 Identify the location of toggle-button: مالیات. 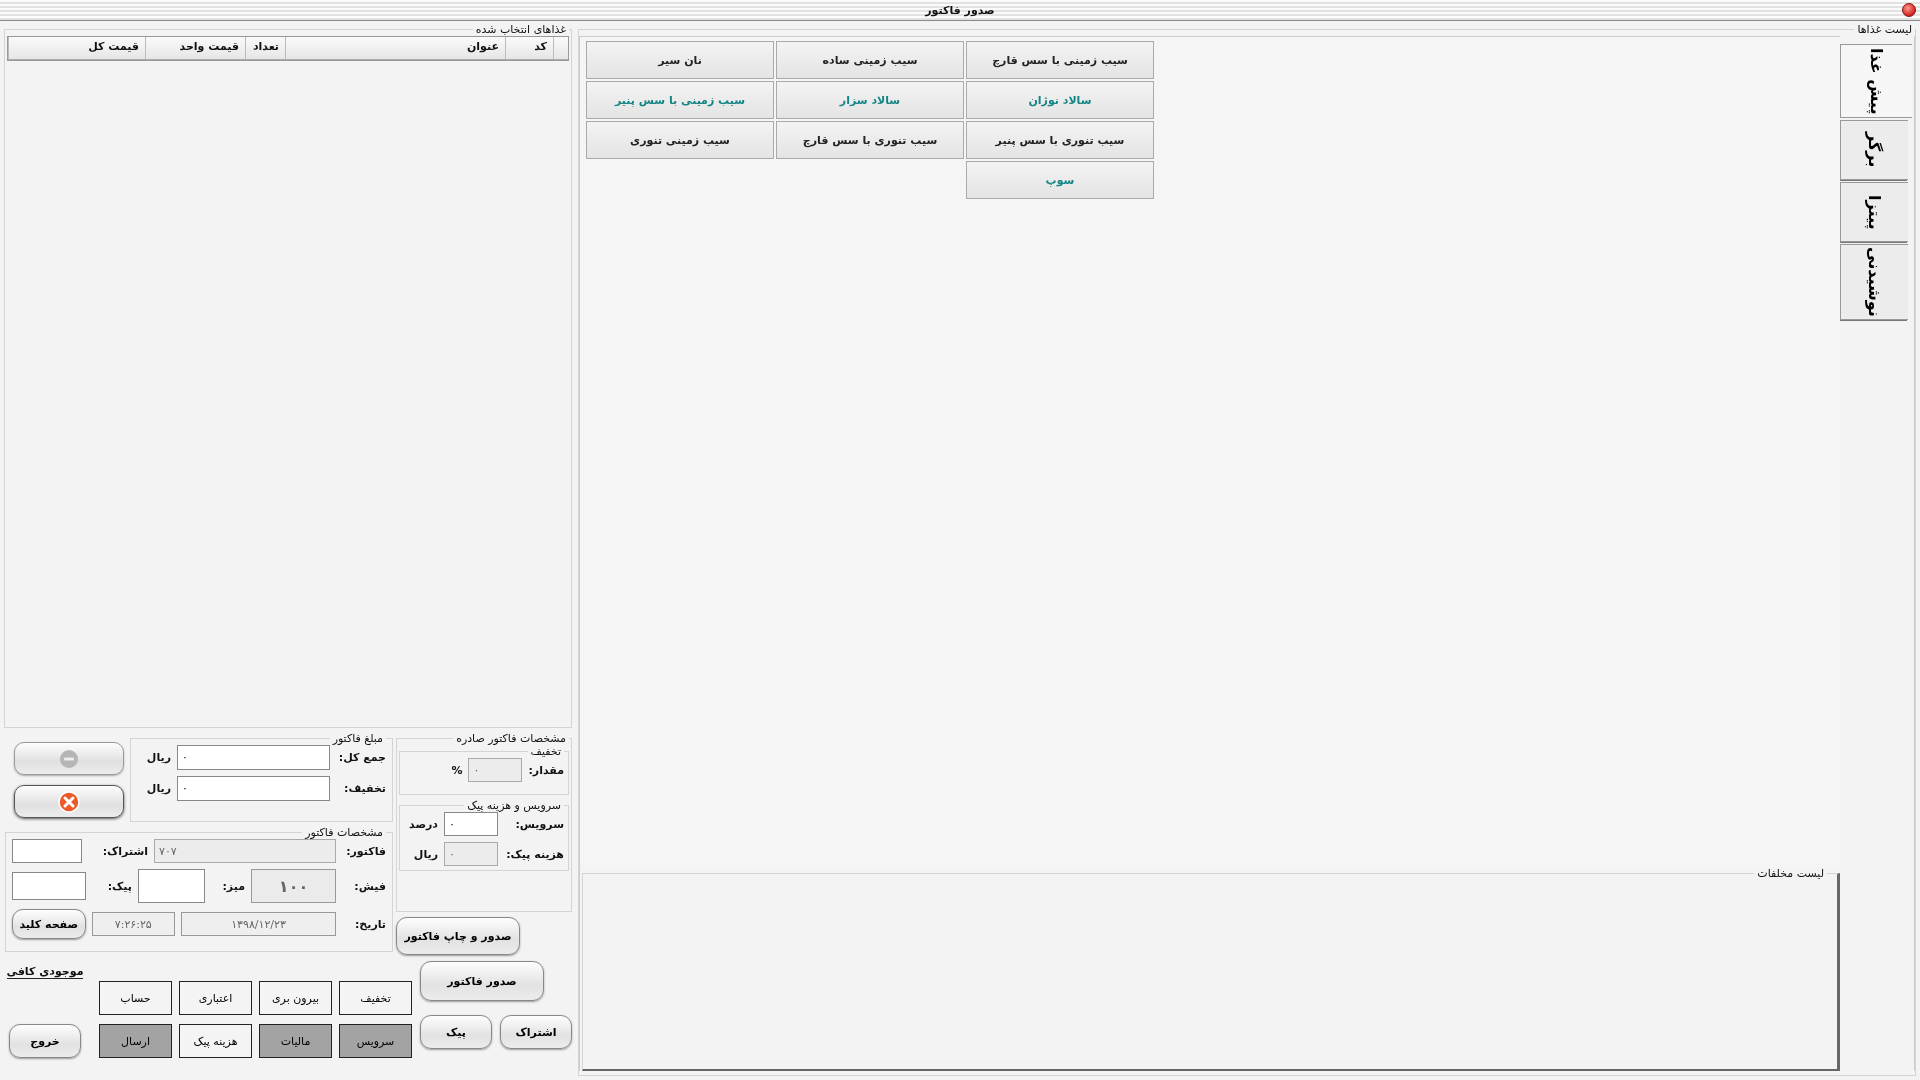
(295, 1041).